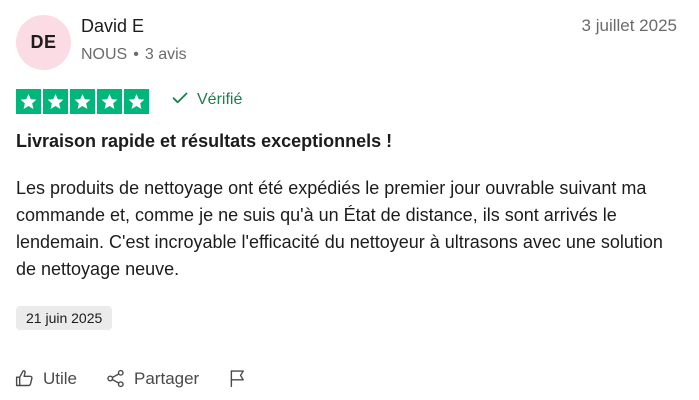 The height and width of the screenshot is (400, 699). I want to click on verified-badge: Vérifié, so click(207, 100).